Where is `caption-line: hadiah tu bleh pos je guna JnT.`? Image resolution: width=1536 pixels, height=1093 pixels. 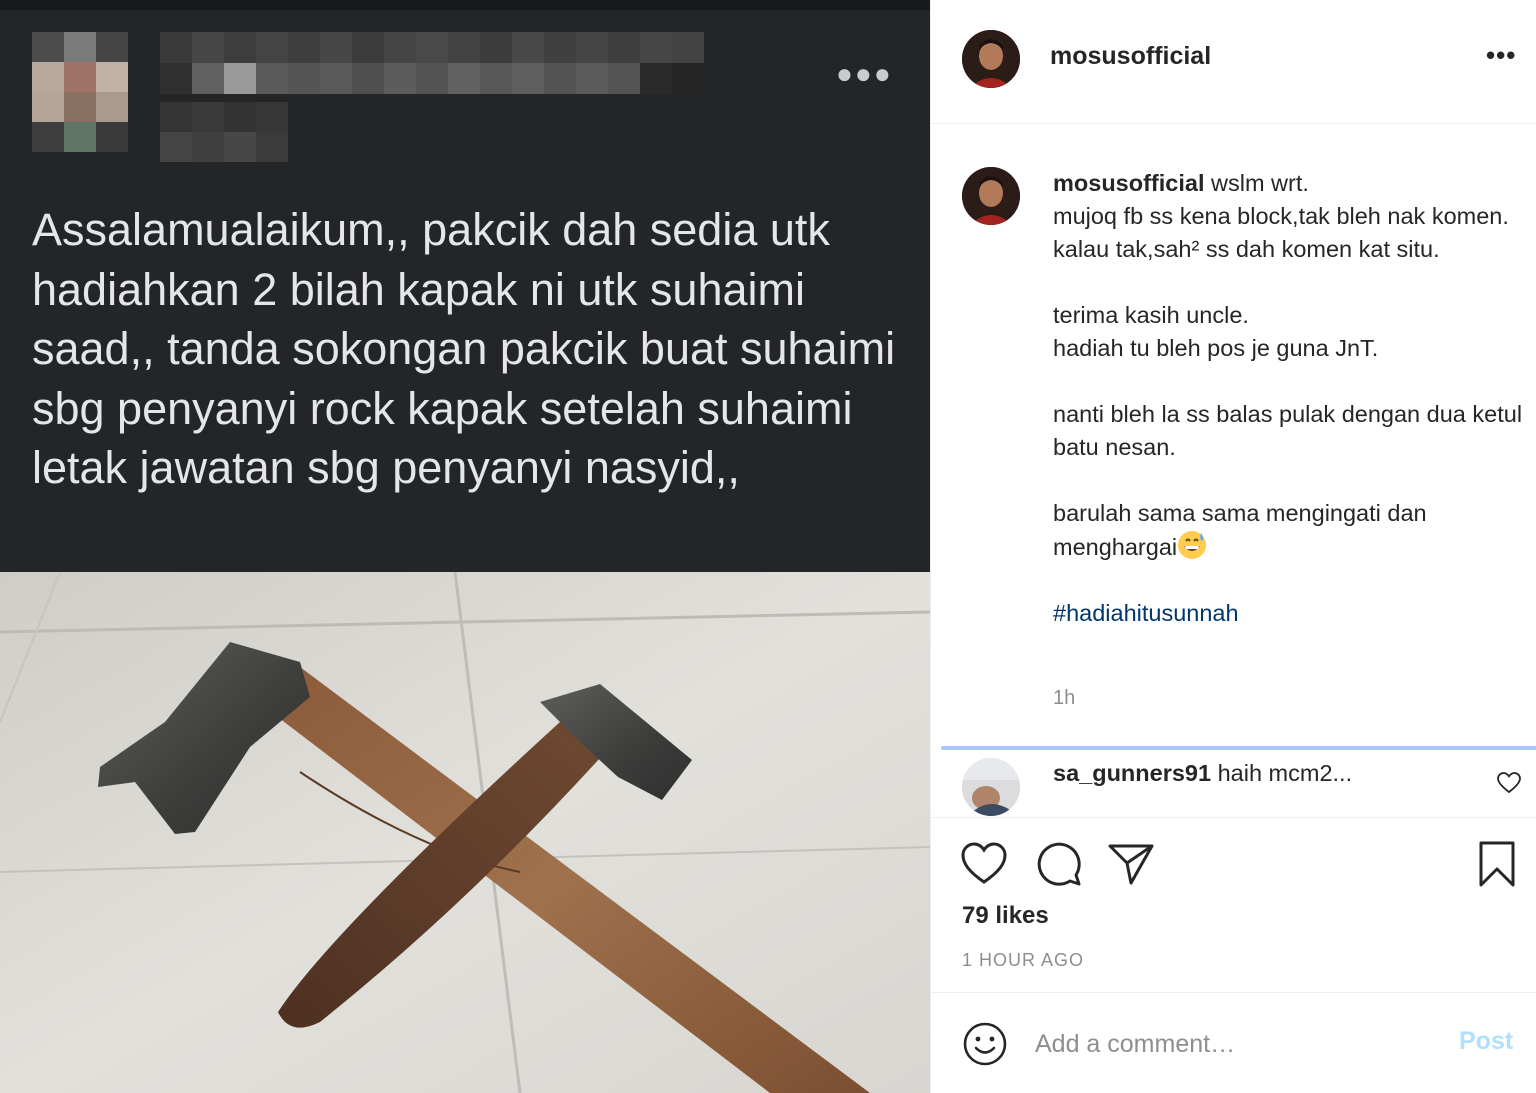 caption-line: hadiah tu bleh pos je guna JnT. is located at coordinates (1216, 348).